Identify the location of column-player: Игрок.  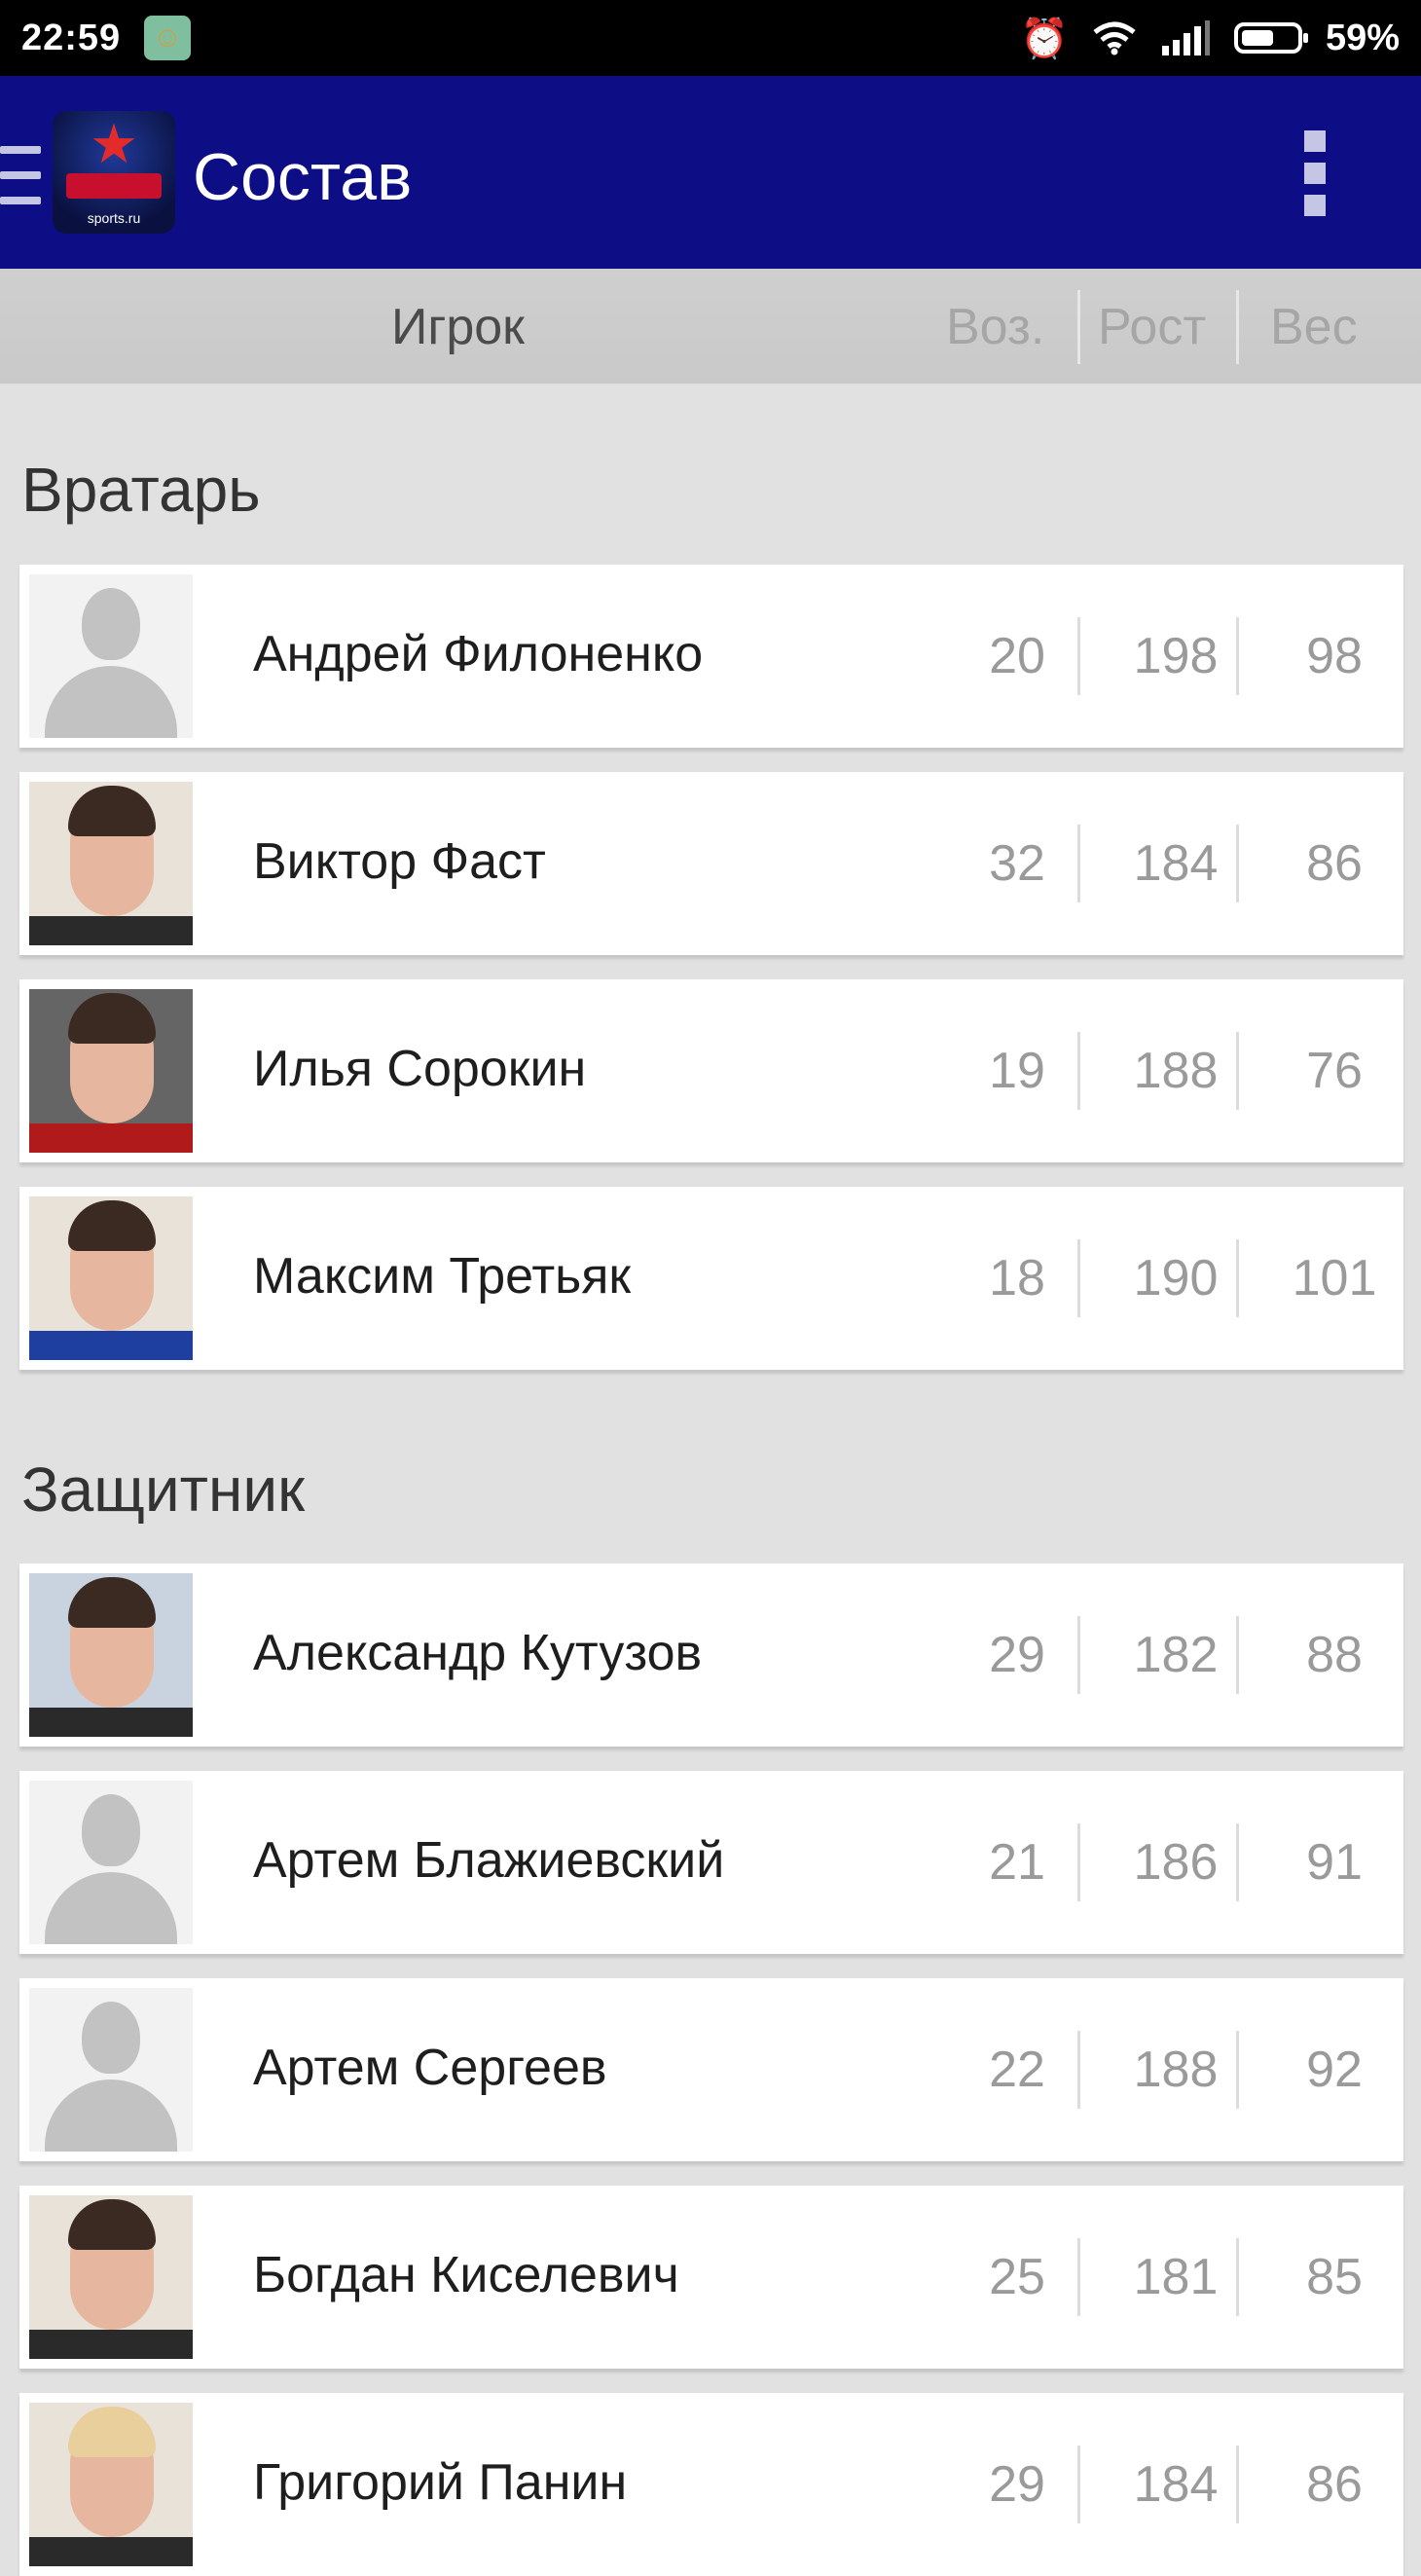
(458, 327).